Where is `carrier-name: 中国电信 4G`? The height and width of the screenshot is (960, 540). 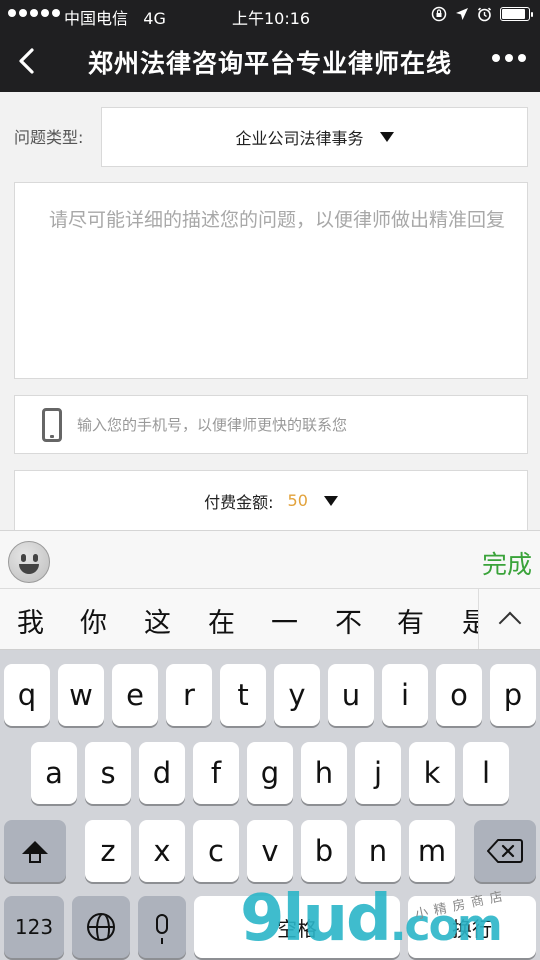
carrier-name: 中国电信 4G is located at coordinates (115, 18).